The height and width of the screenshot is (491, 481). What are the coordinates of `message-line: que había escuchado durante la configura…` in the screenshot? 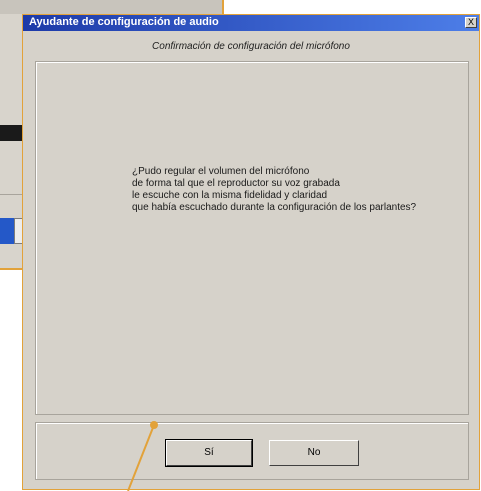 It's located at (274, 207).